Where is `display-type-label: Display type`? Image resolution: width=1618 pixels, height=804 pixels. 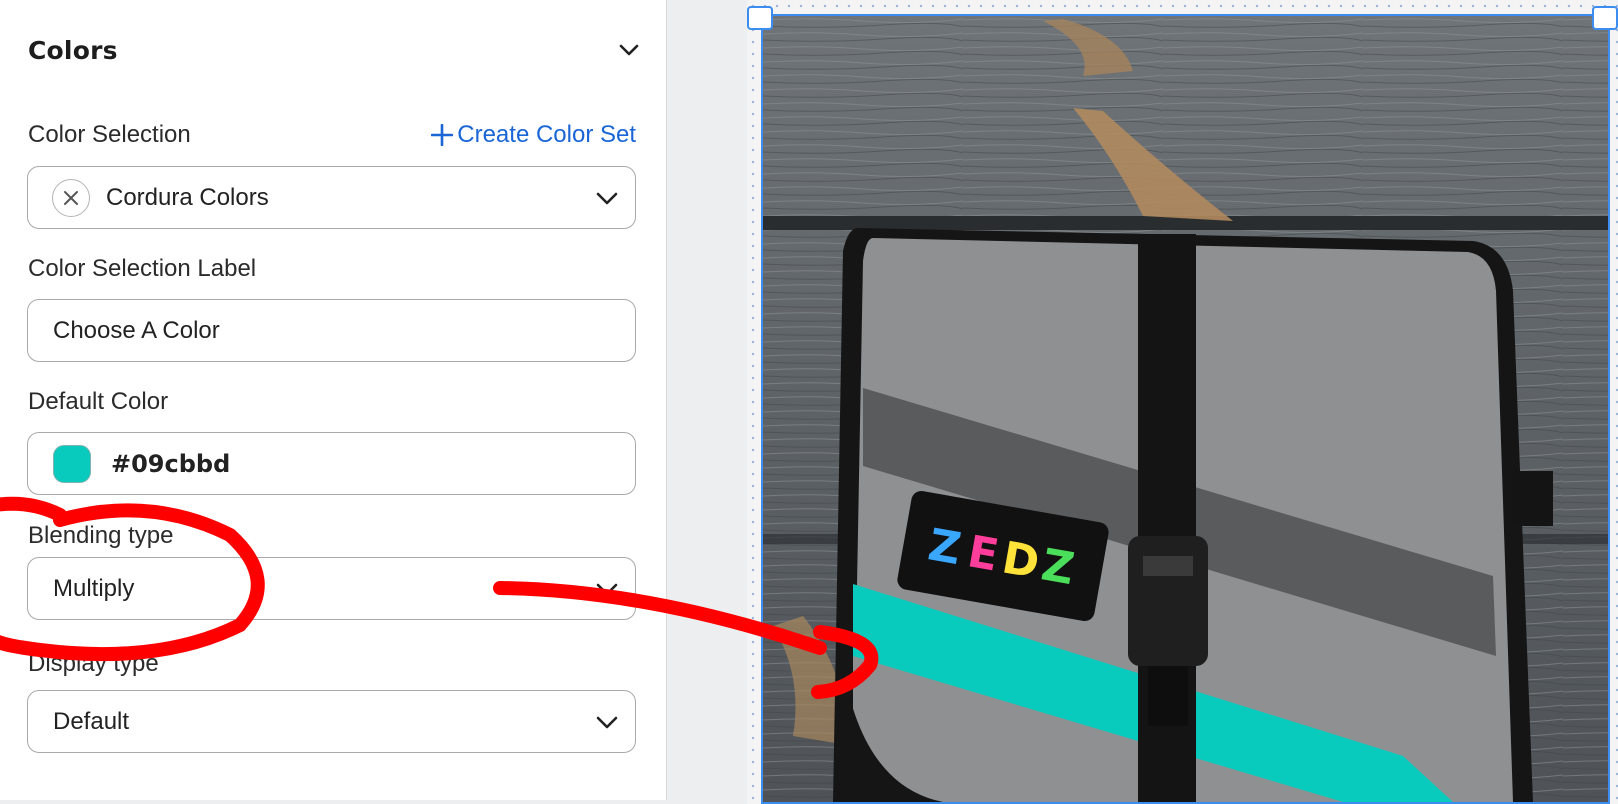 display-type-label: Display type is located at coordinates (93, 663).